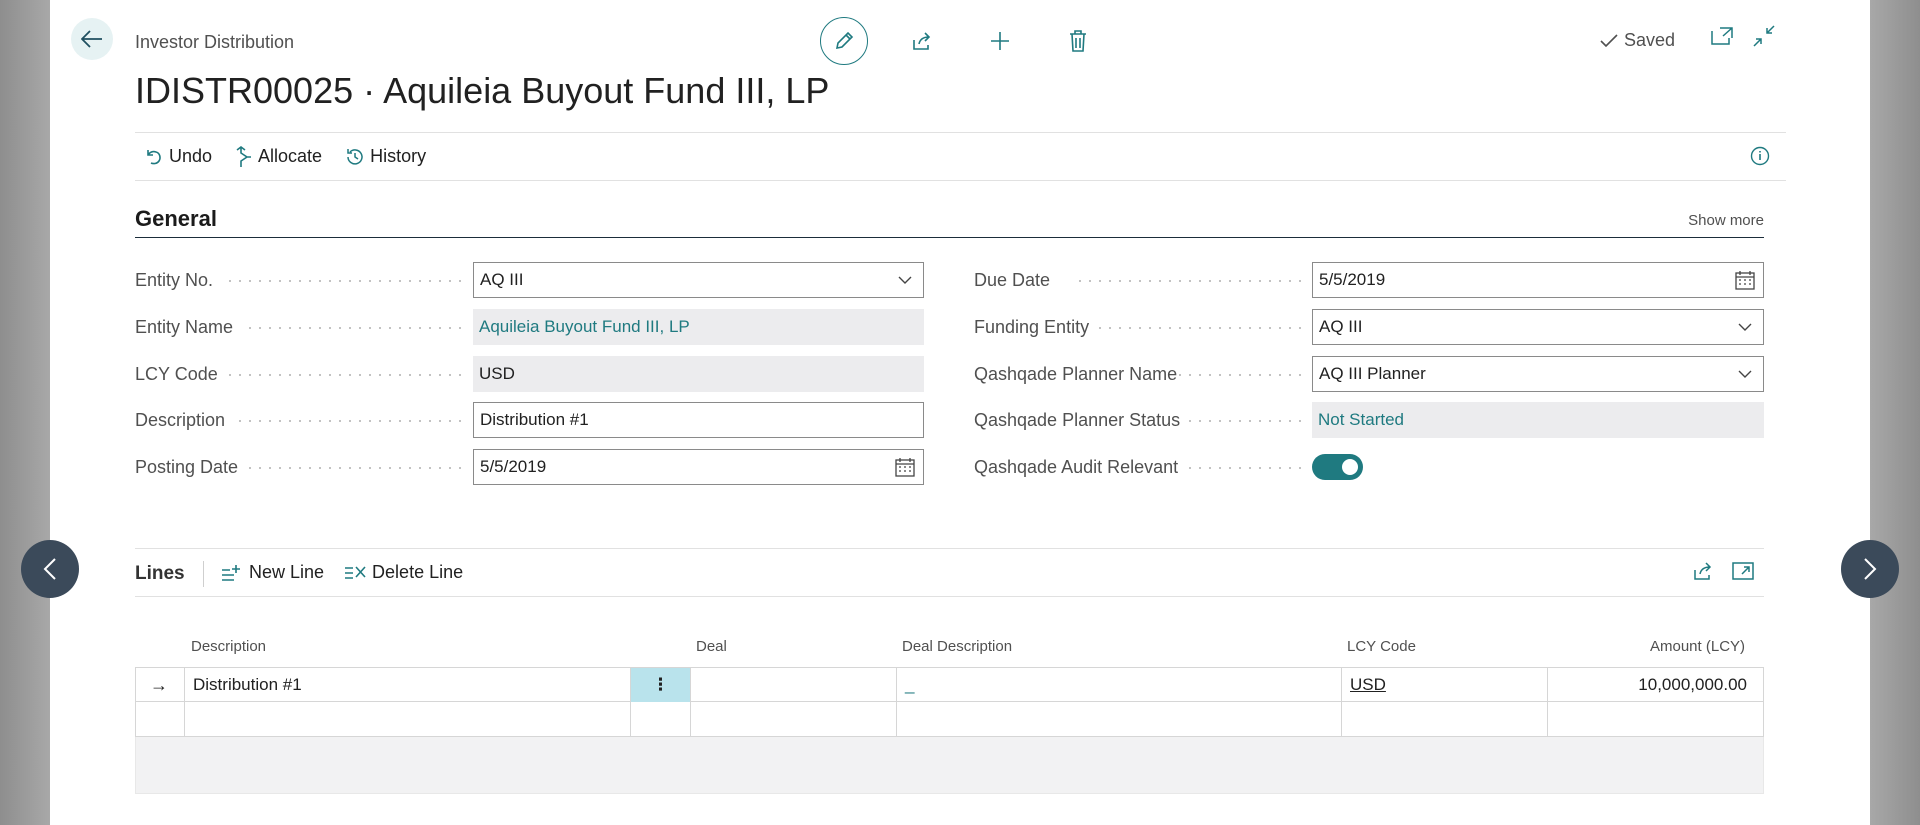 Image resolution: width=1920 pixels, height=825 pixels. What do you see at coordinates (1119, 685) in the screenshot?
I see `row-deal-description-cell: _` at bounding box center [1119, 685].